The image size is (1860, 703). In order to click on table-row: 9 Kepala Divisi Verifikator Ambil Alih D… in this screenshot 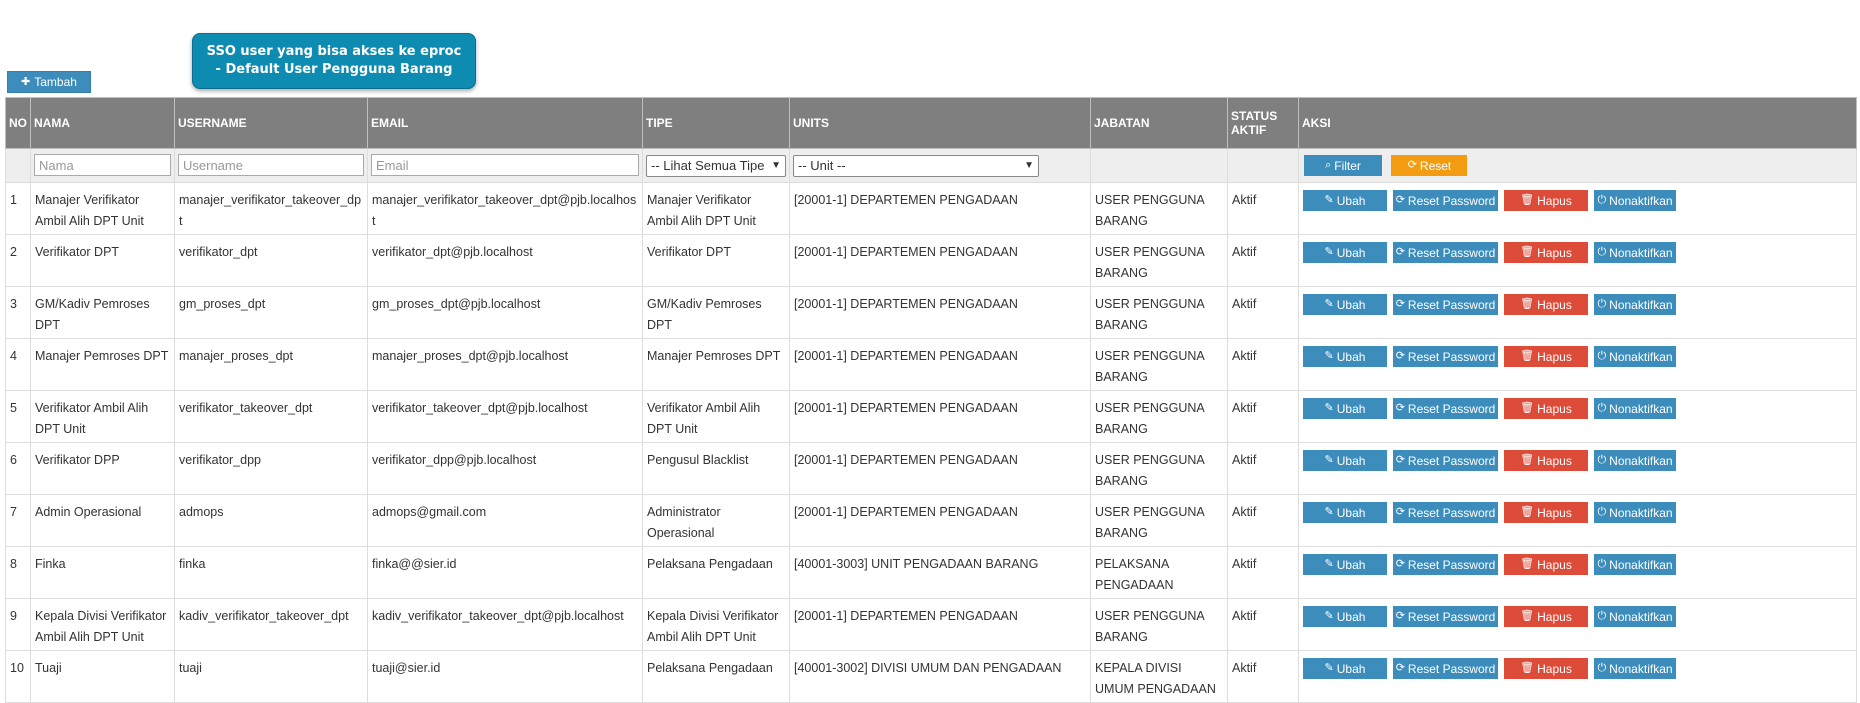, I will do `click(931, 624)`.